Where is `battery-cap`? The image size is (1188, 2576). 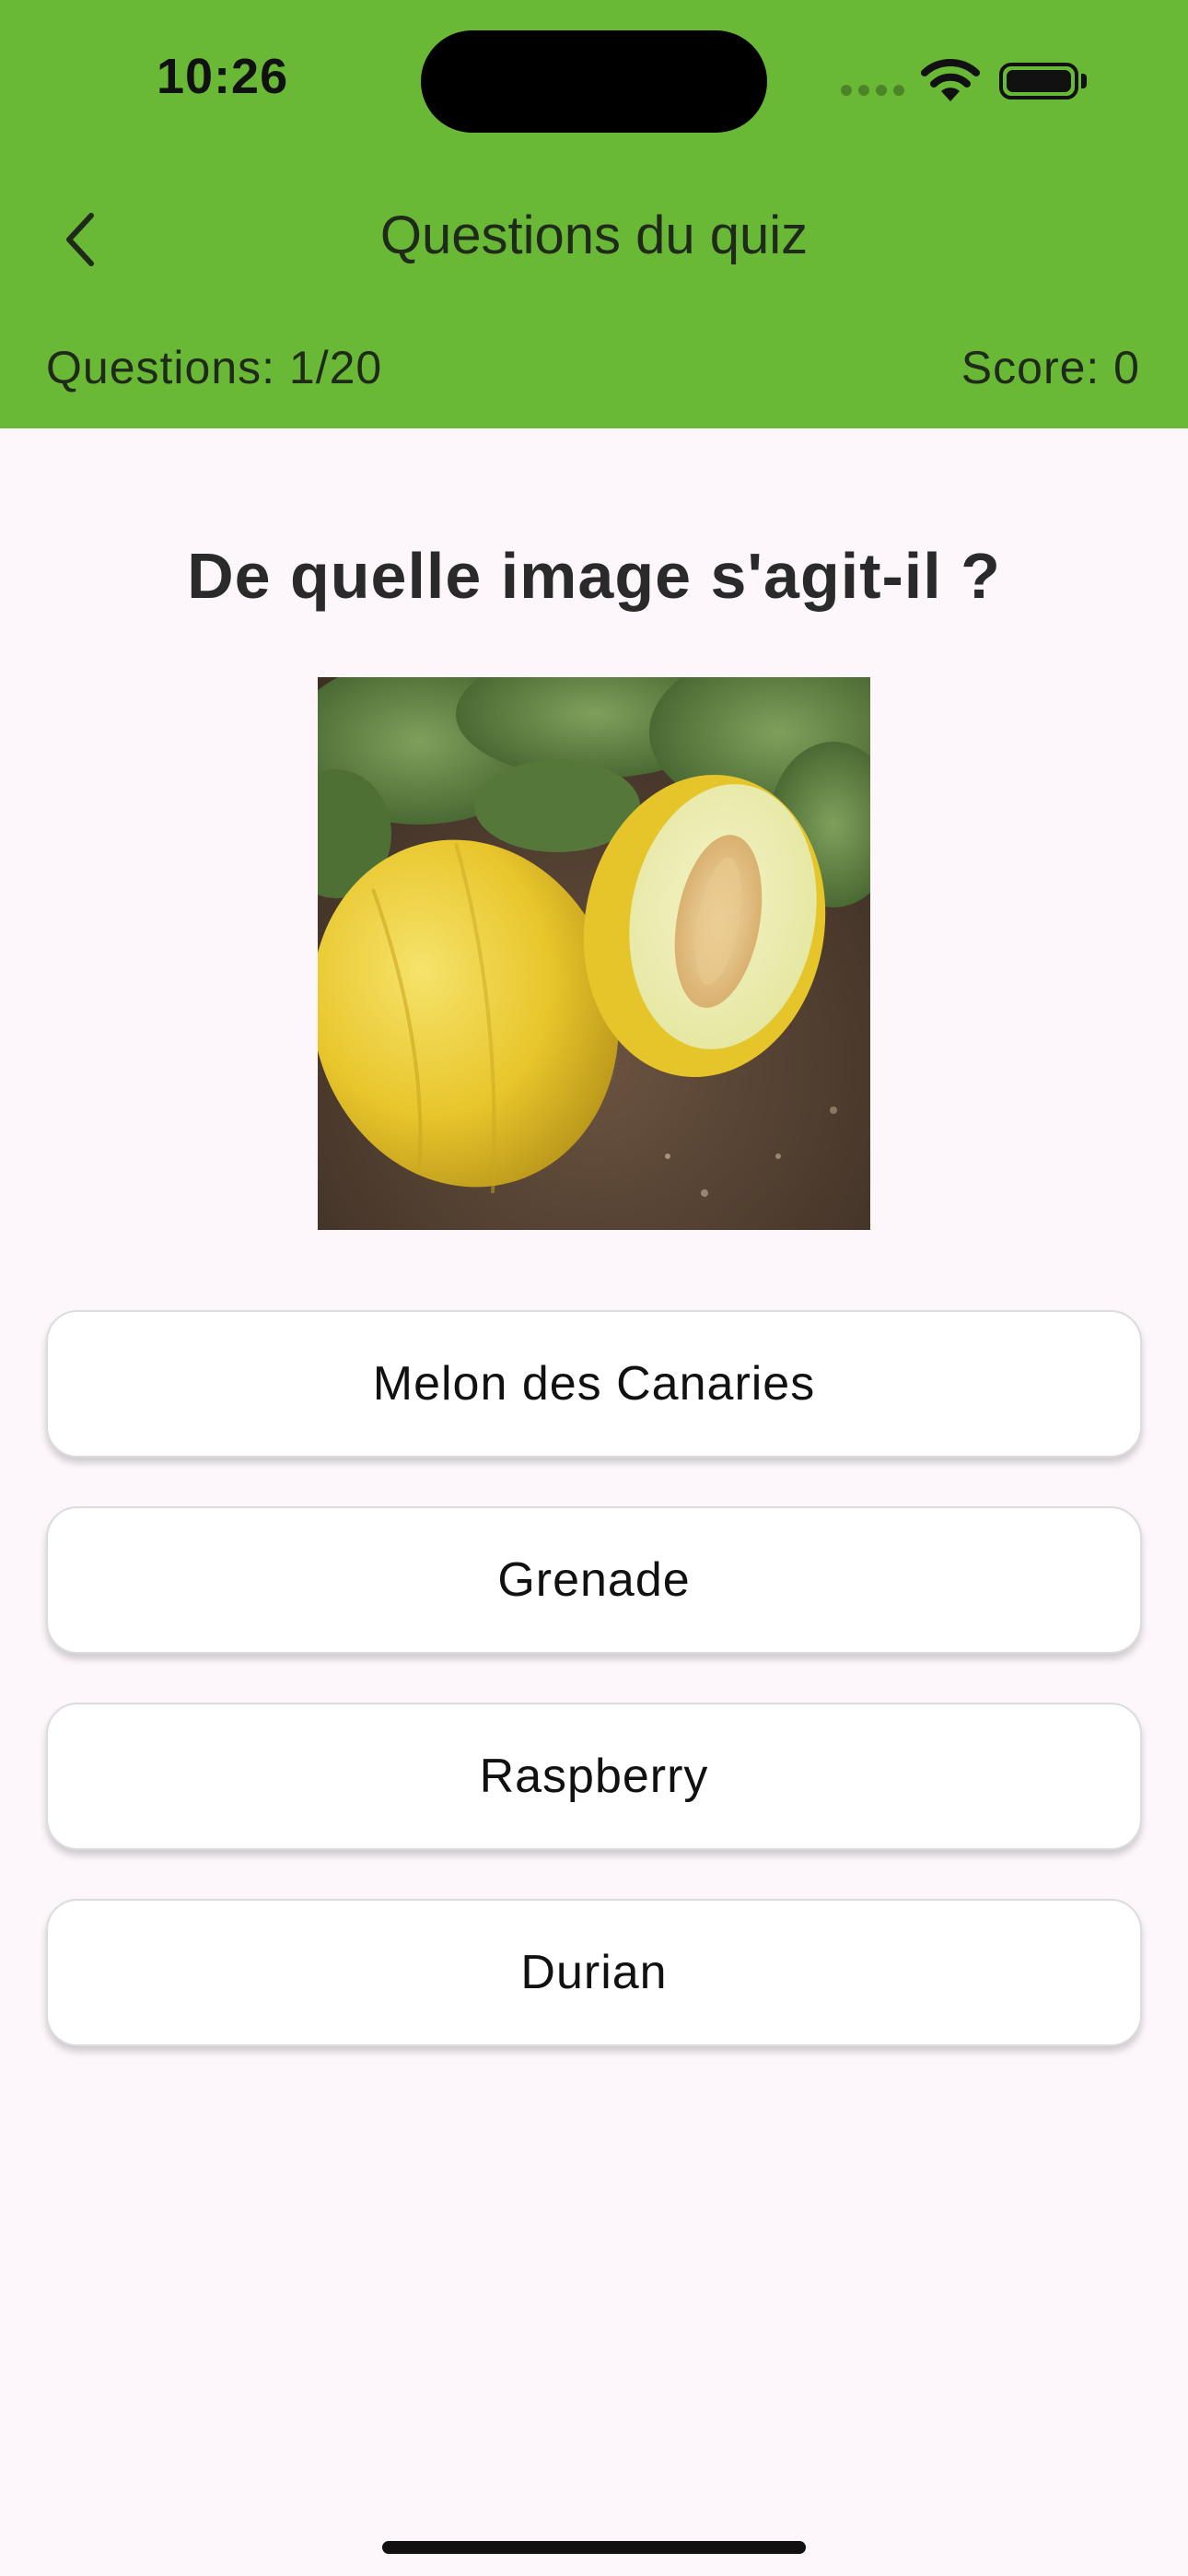 battery-cap is located at coordinates (1084, 81).